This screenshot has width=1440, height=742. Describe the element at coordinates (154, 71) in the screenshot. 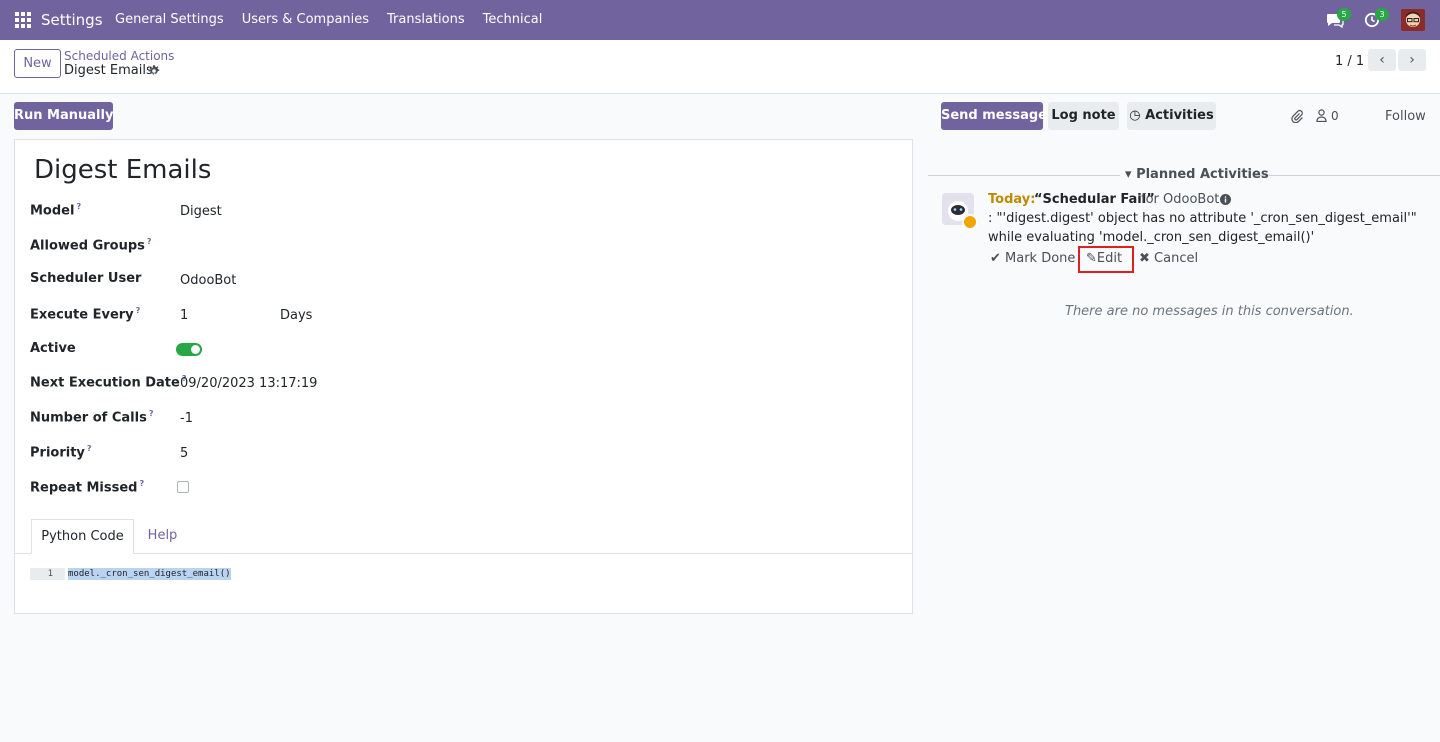

I see `gear-icon` at that location.